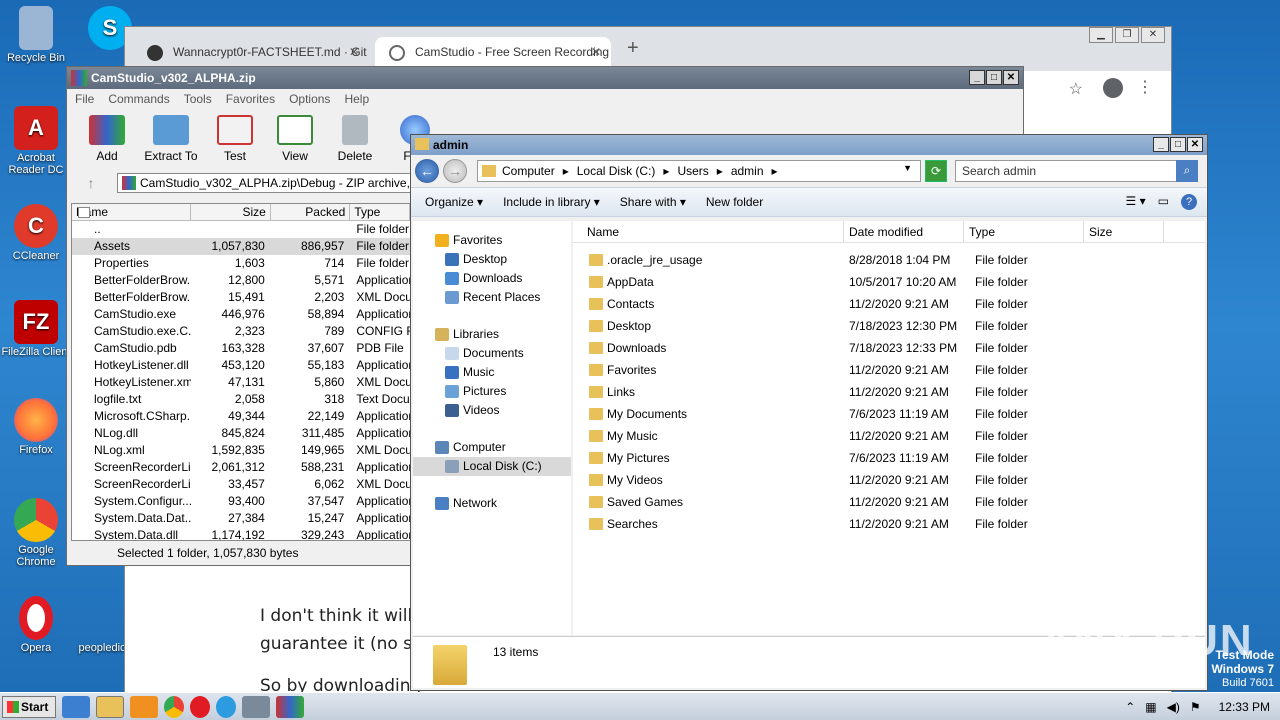 The image size is (1280, 720). Describe the element at coordinates (492, 353) in the screenshot. I see `nav-item: Documents` at that location.